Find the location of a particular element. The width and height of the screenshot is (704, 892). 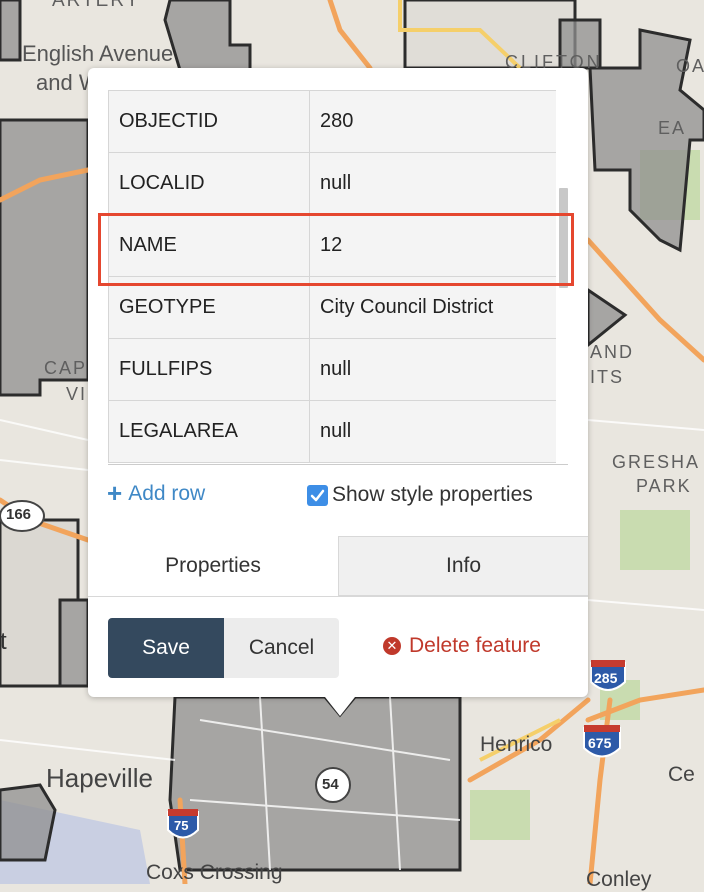

delete-feature-label: Delete feature is located at coordinates (475, 645).